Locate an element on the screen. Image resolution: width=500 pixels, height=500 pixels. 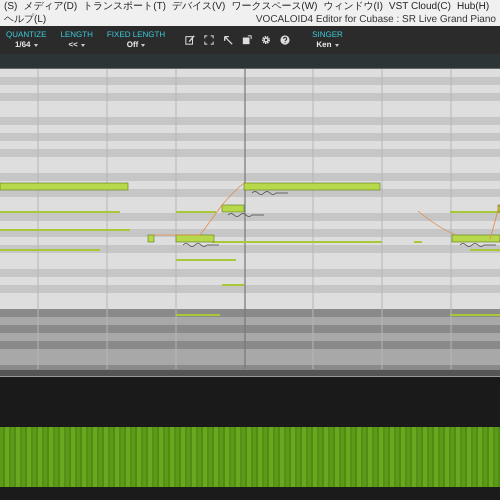
menu-item: デバイス(V) is located at coordinates (199, 6).